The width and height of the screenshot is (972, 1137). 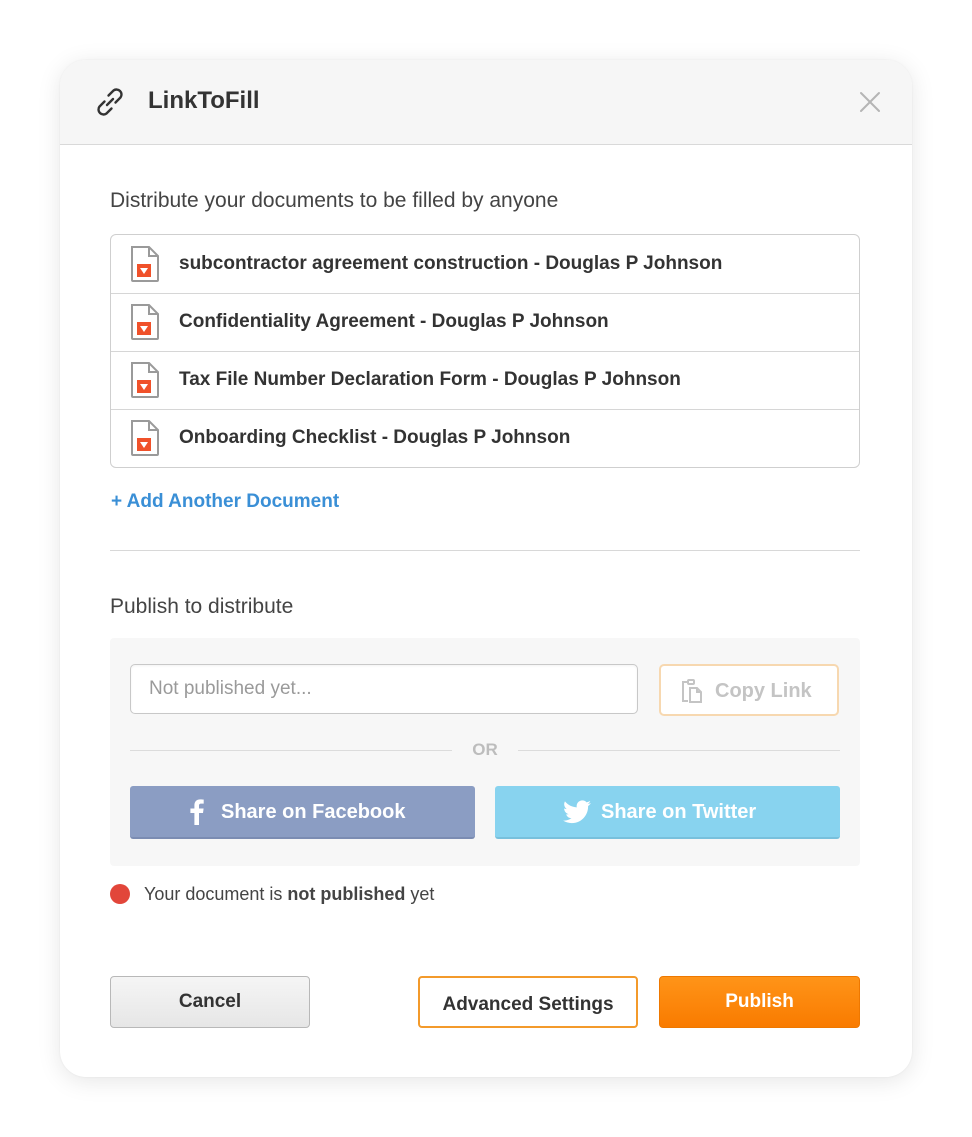 I want to click on share-facebook-label: Share on Facebook, so click(x=313, y=812).